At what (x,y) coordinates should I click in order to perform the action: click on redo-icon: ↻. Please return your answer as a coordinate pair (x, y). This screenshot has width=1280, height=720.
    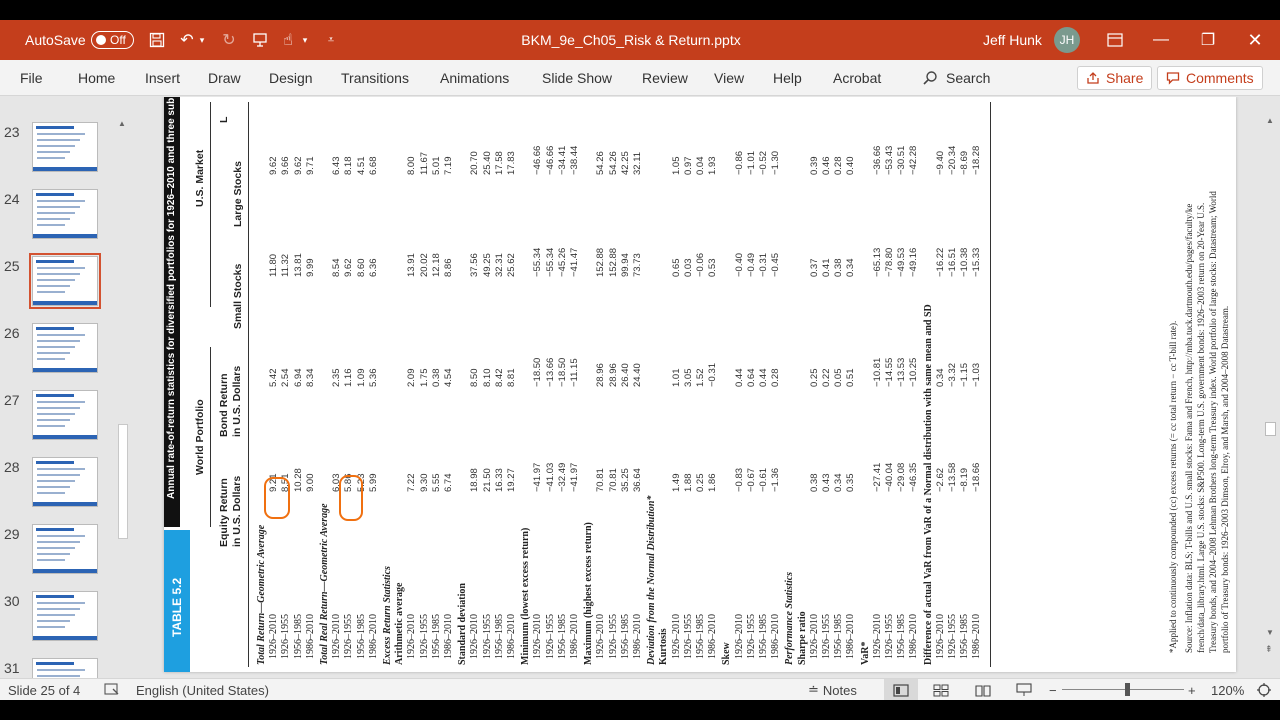
    Looking at the image, I should click on (229, 40).